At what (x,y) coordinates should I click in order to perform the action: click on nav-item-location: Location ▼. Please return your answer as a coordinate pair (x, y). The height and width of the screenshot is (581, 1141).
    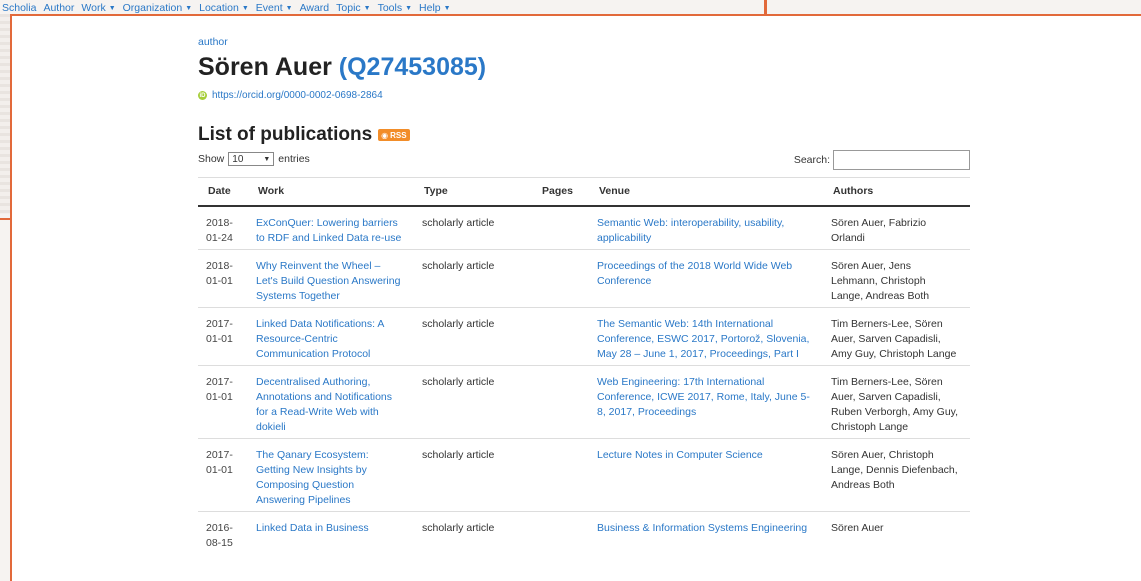
    Looking at the image, I should click on (224, 8).